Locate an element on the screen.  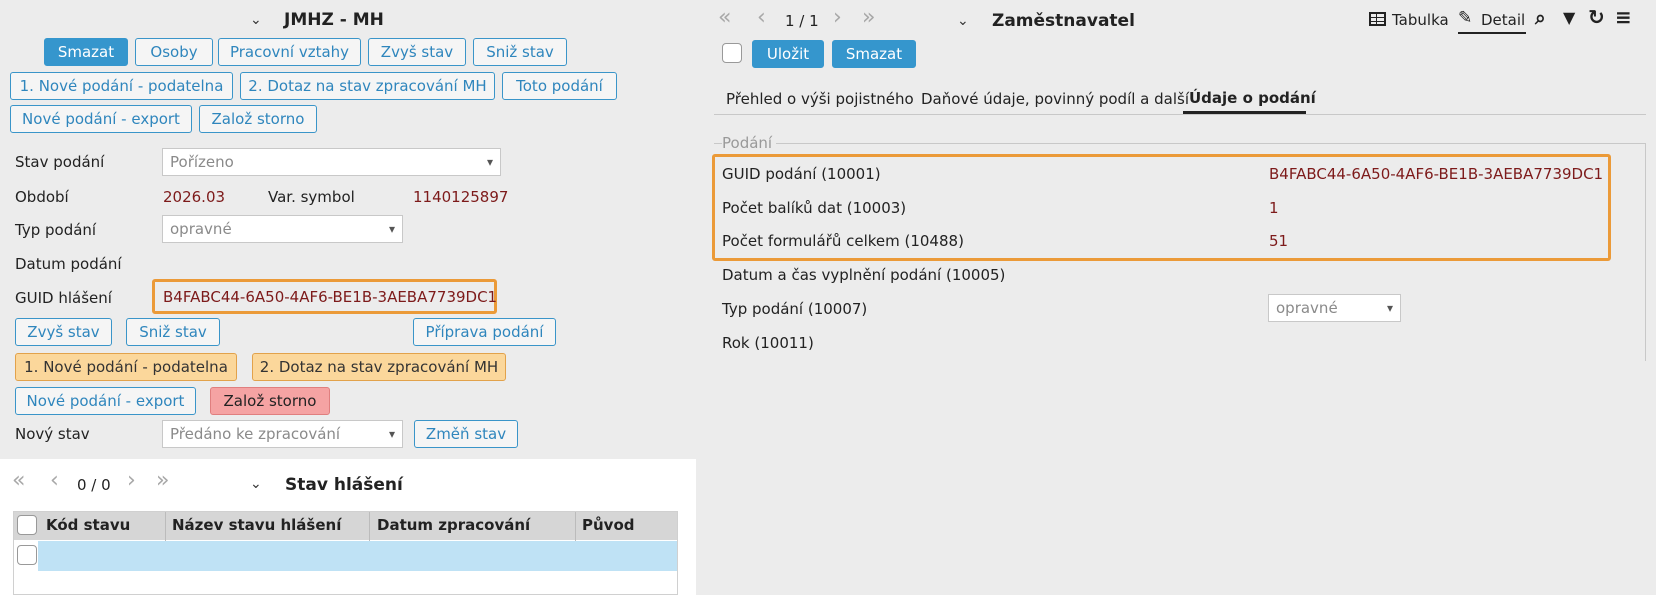
field-submission-type-select: opravné ▾ is located at coordinates (1334, 308).